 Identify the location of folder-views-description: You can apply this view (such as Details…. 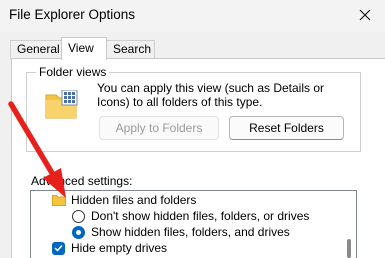
(211, 95).